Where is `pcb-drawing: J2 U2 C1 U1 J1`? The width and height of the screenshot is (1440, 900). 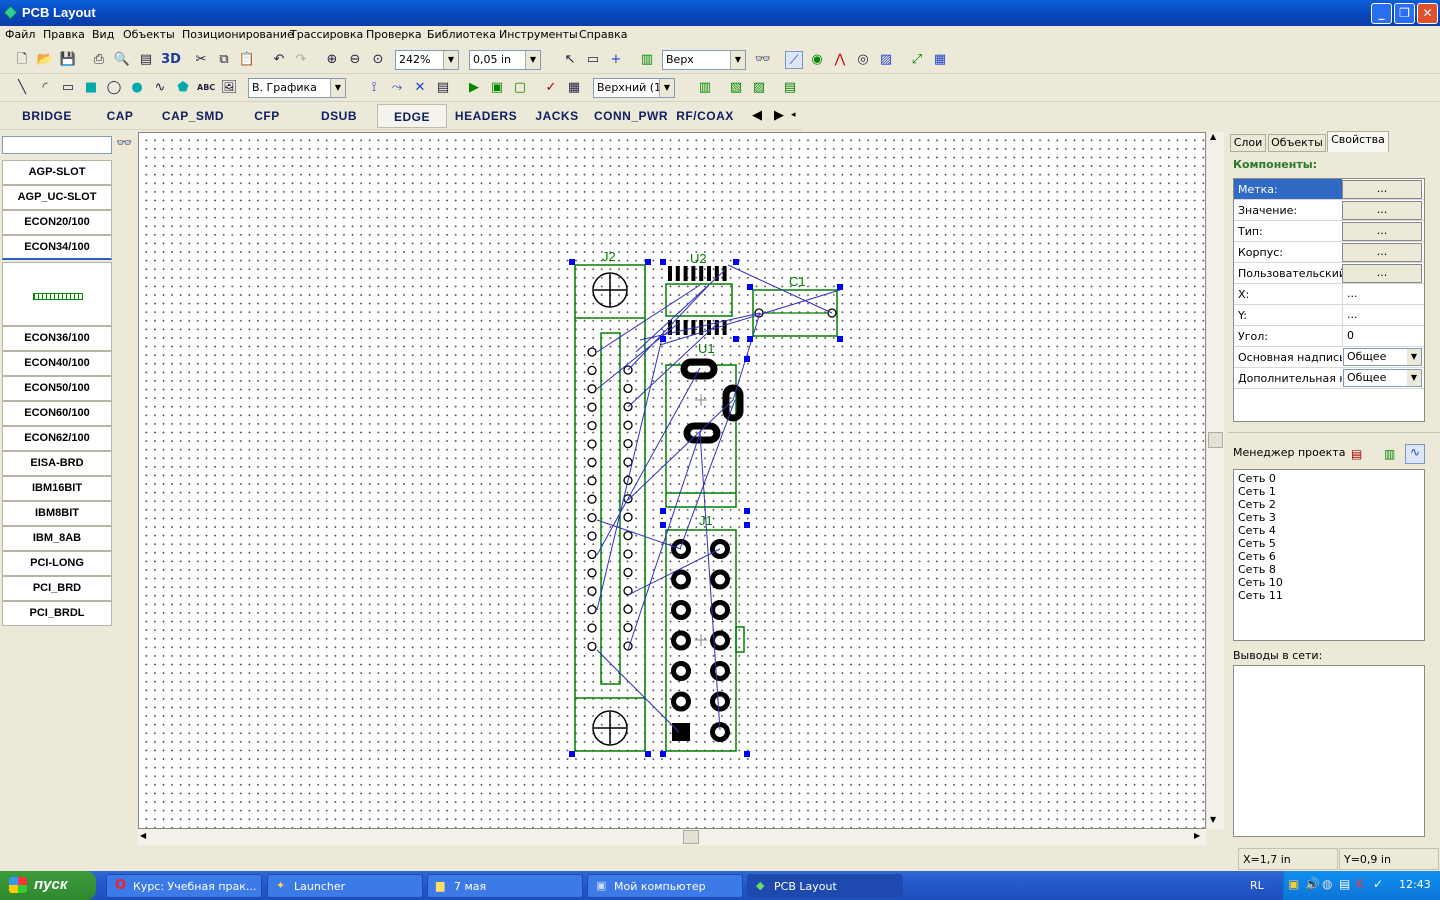
pcb-drawing: J2 U2 C1 U1 J1 is located at coordinates (706, 503).